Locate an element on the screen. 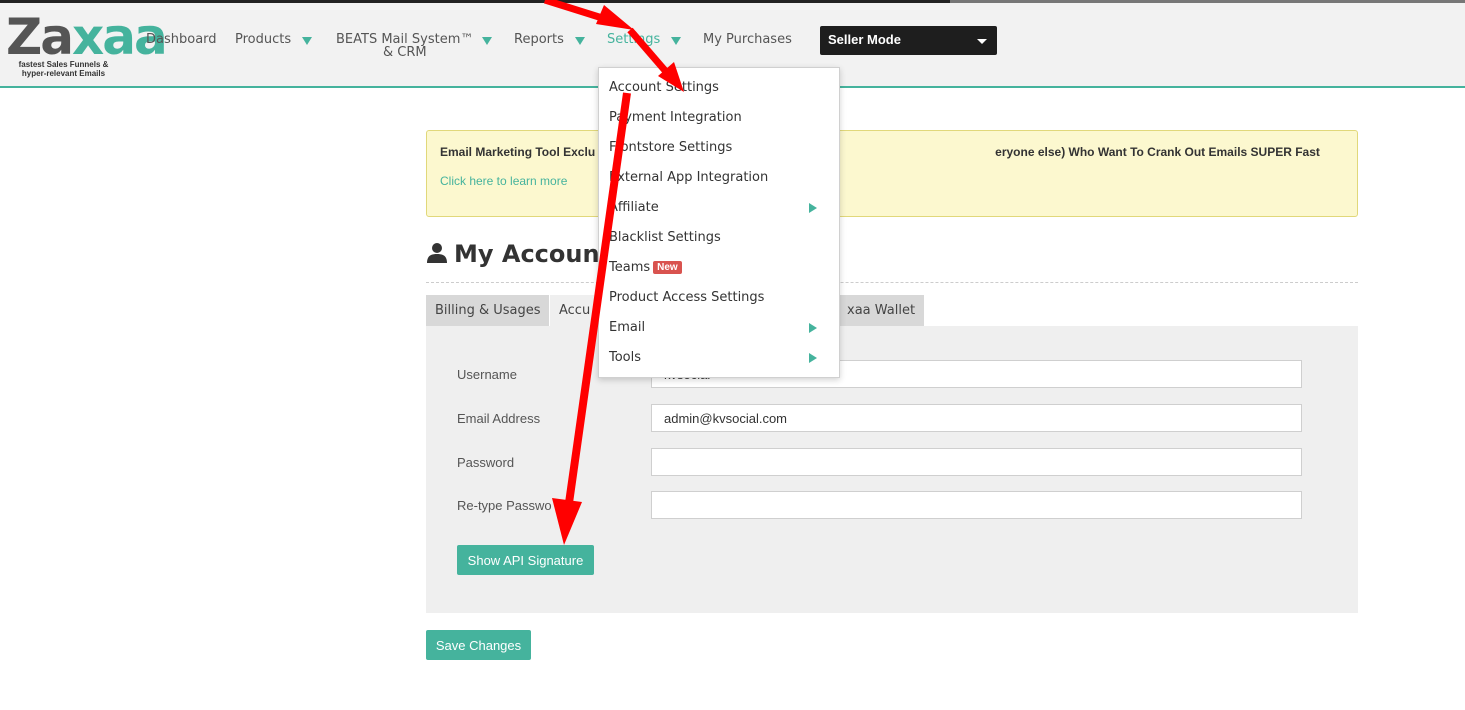 This screenshot has height=710, width=1465. title-divider is located at coordinates (892, 282).